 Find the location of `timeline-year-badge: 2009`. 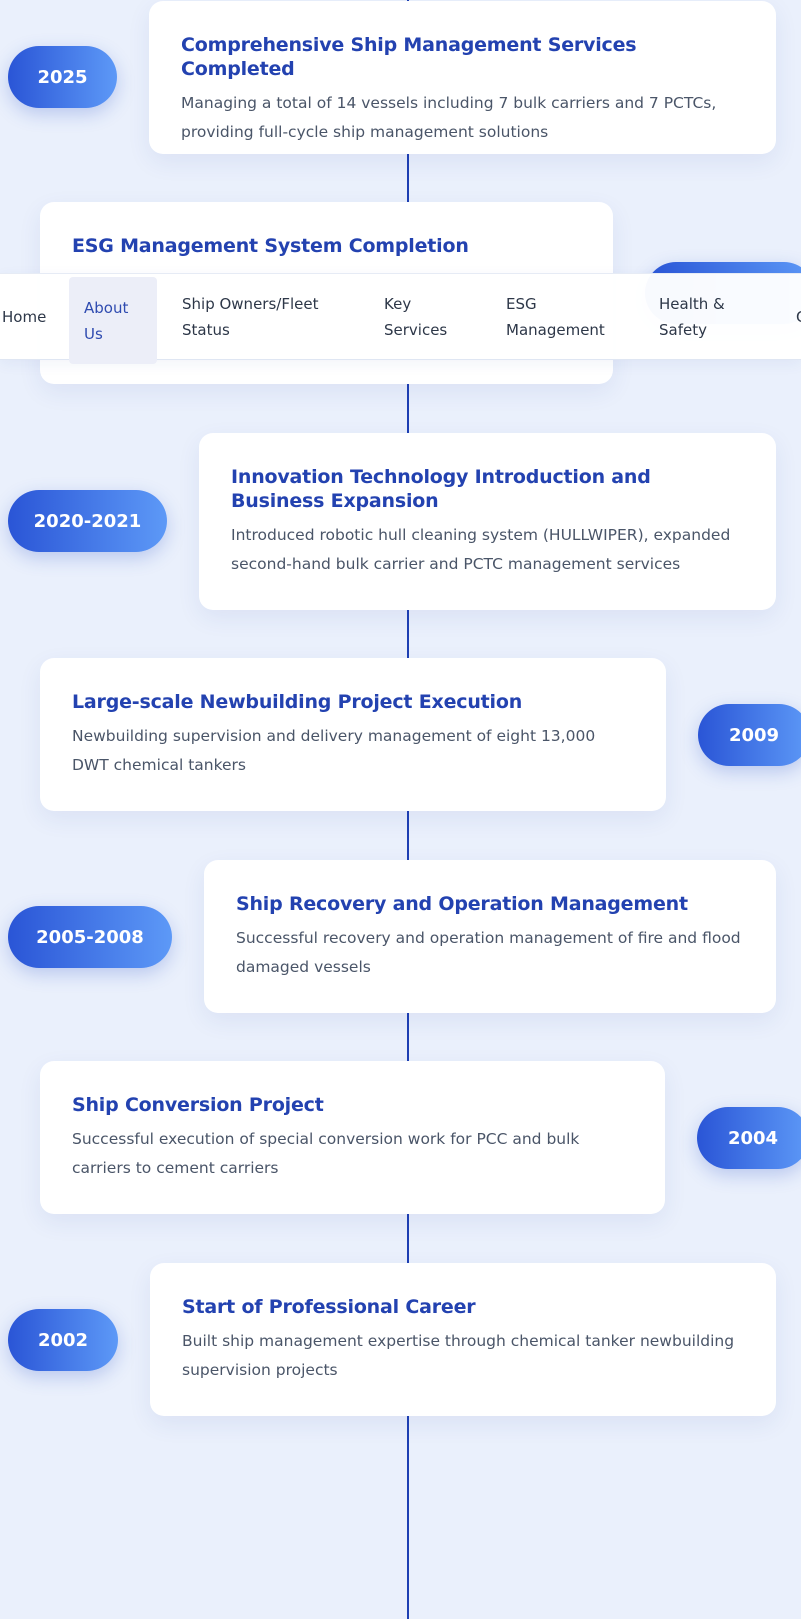

timeline-year-badge: 2009 is located at coordinates (749, 735).